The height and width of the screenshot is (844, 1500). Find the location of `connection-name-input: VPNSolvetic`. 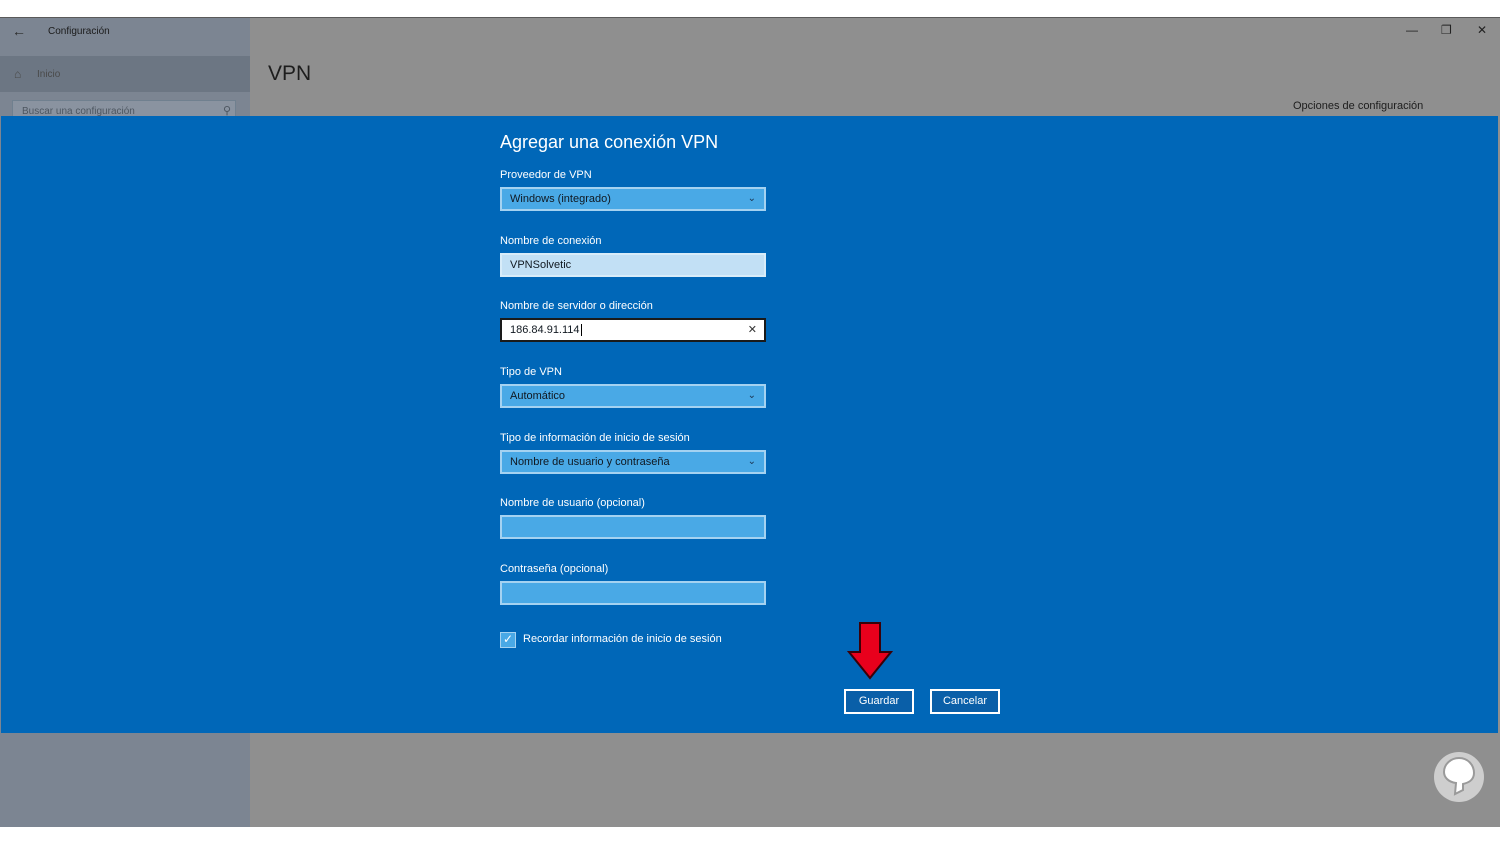

connection-name-input: VPNSolvetic is located at coordinates (633, 265).